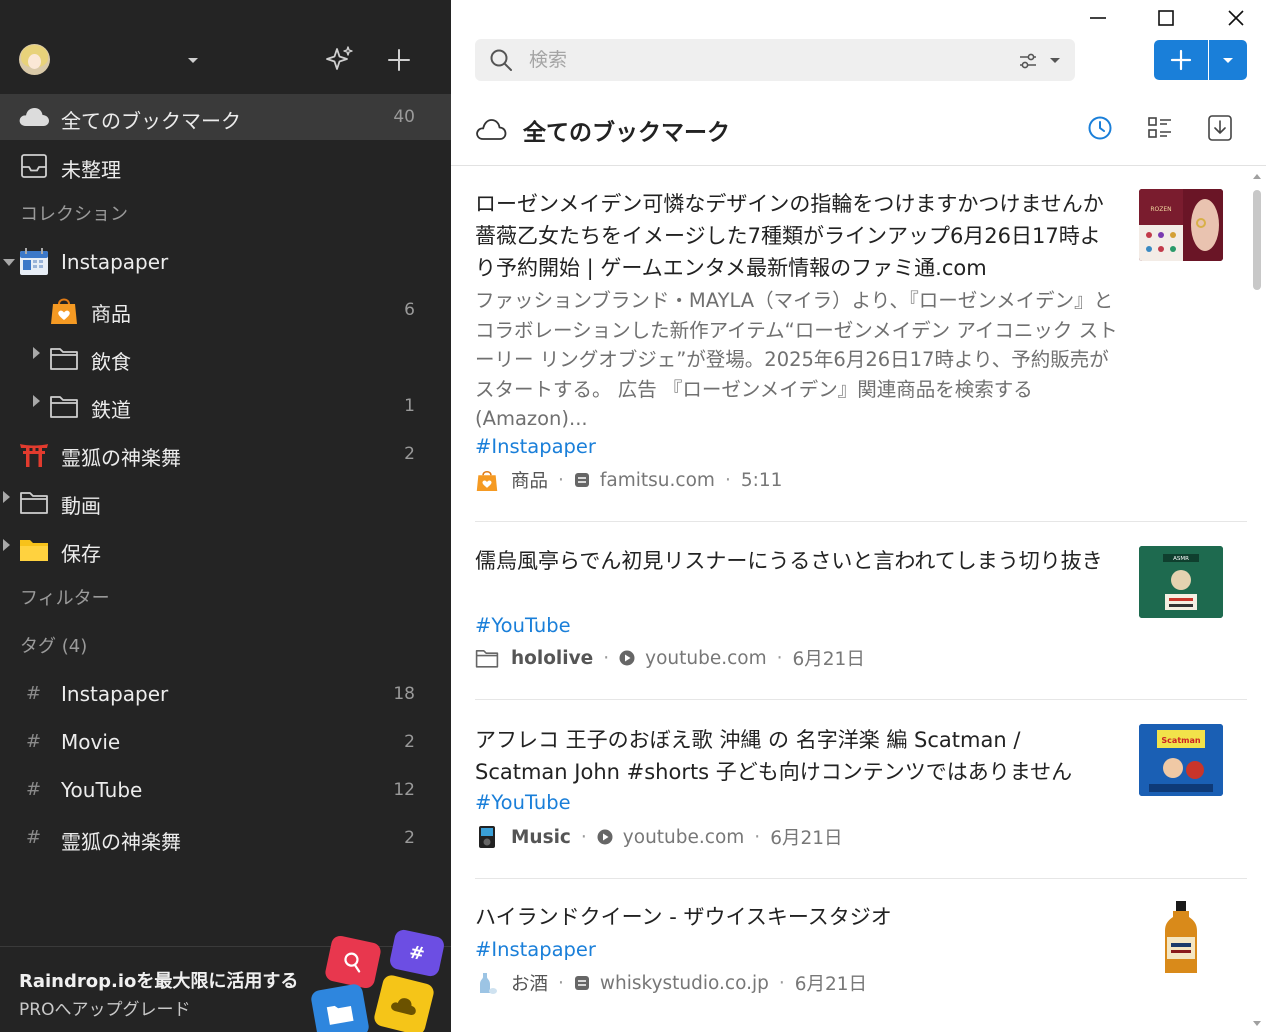  What do you see at coordinates (225, 742) in the screenshot?
I see `sidebar-tag-movie: # Movie 2` at bounding box center [225, 742].